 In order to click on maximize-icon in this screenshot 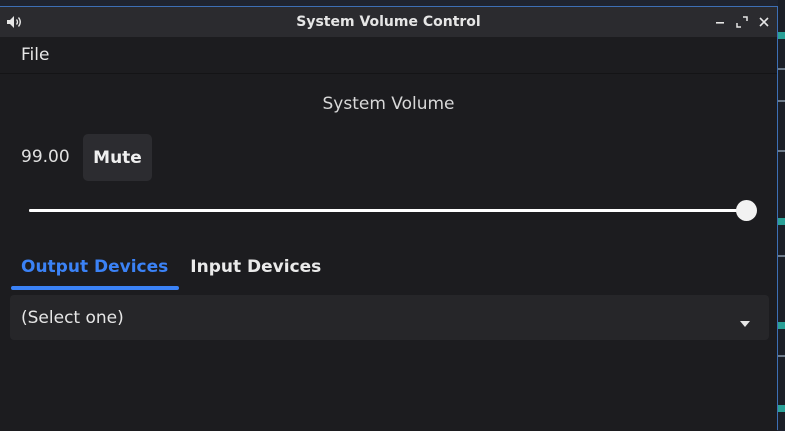, I will do `click(742, 22)`.